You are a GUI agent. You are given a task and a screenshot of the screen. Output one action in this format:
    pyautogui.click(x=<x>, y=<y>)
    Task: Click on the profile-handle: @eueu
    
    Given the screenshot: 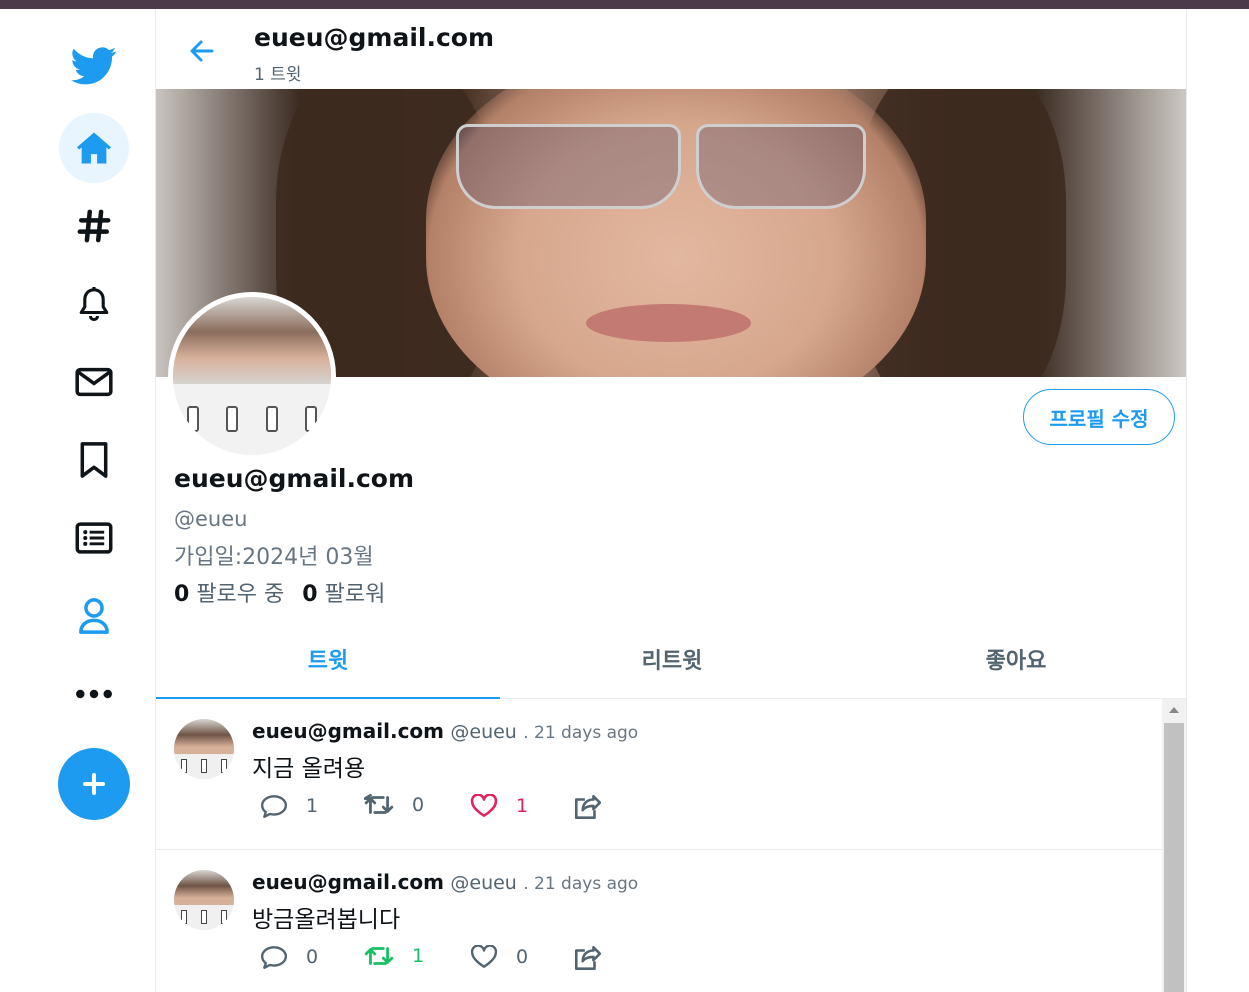 What is the action you would take?
    pyautogui.click(x=211, y=519)
    